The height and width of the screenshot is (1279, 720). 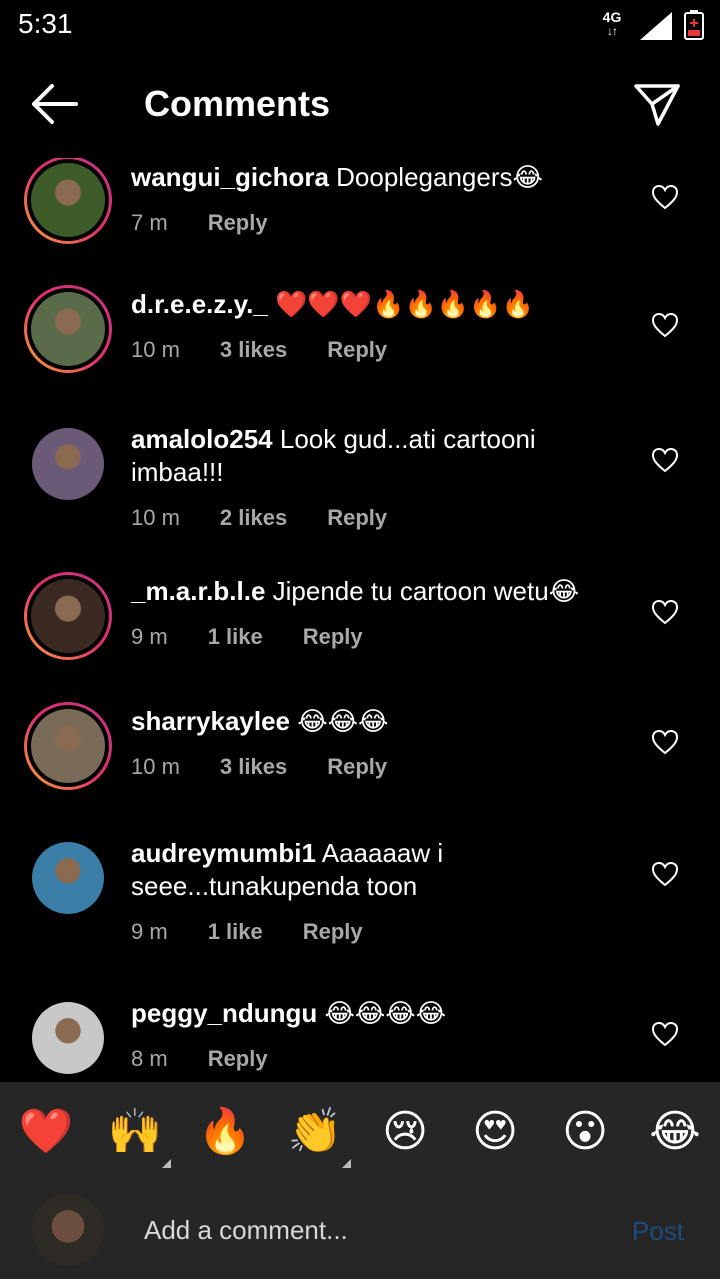 What do you see at coordinates (210, 721) in the screenshot?
I see `comment-username: sharrykaylee` at bounding box center [210, 721].